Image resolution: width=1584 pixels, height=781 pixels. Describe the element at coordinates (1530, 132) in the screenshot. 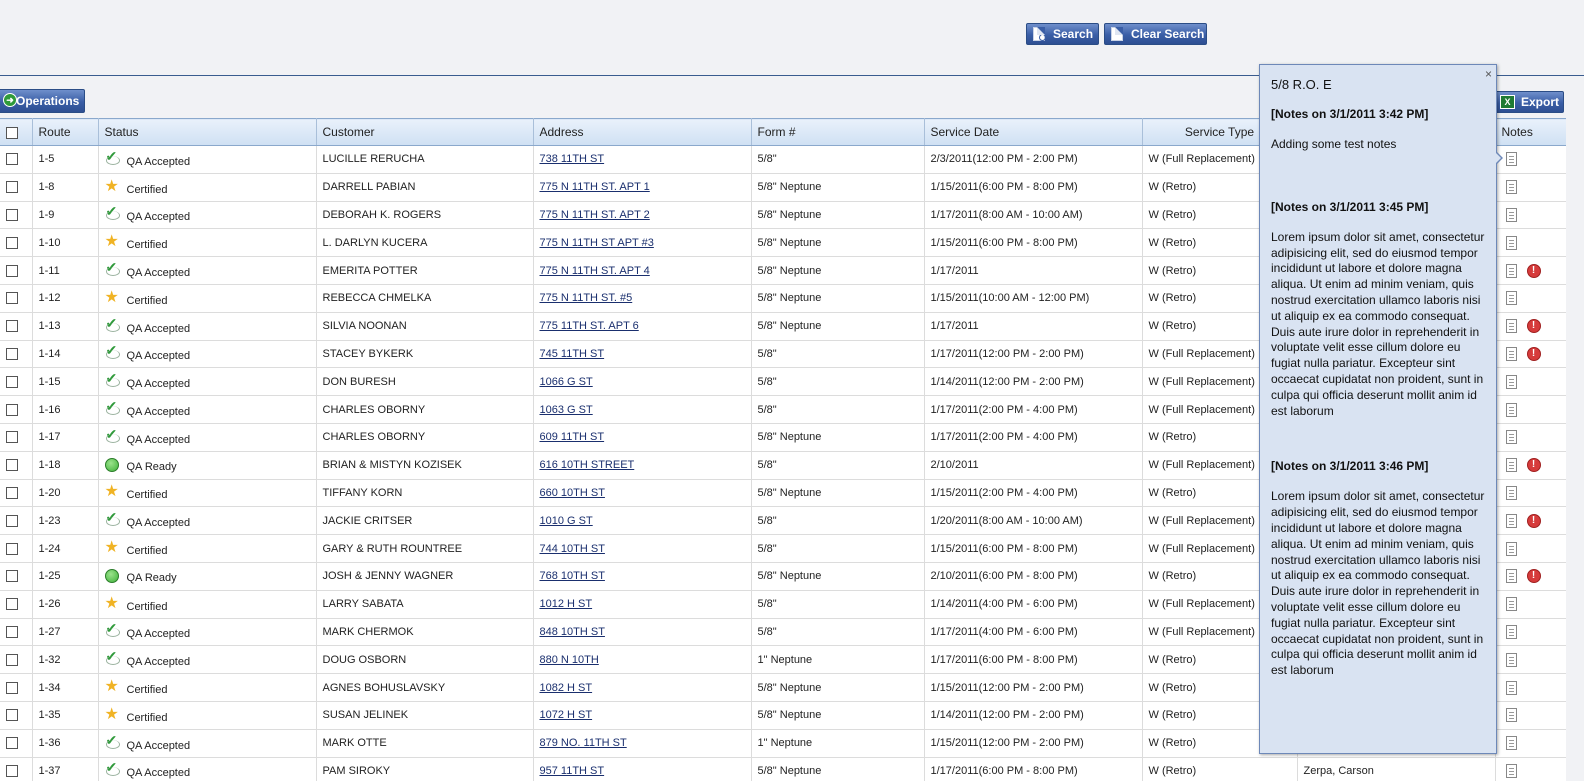

I see `column-header-notes: Notes` at that location.